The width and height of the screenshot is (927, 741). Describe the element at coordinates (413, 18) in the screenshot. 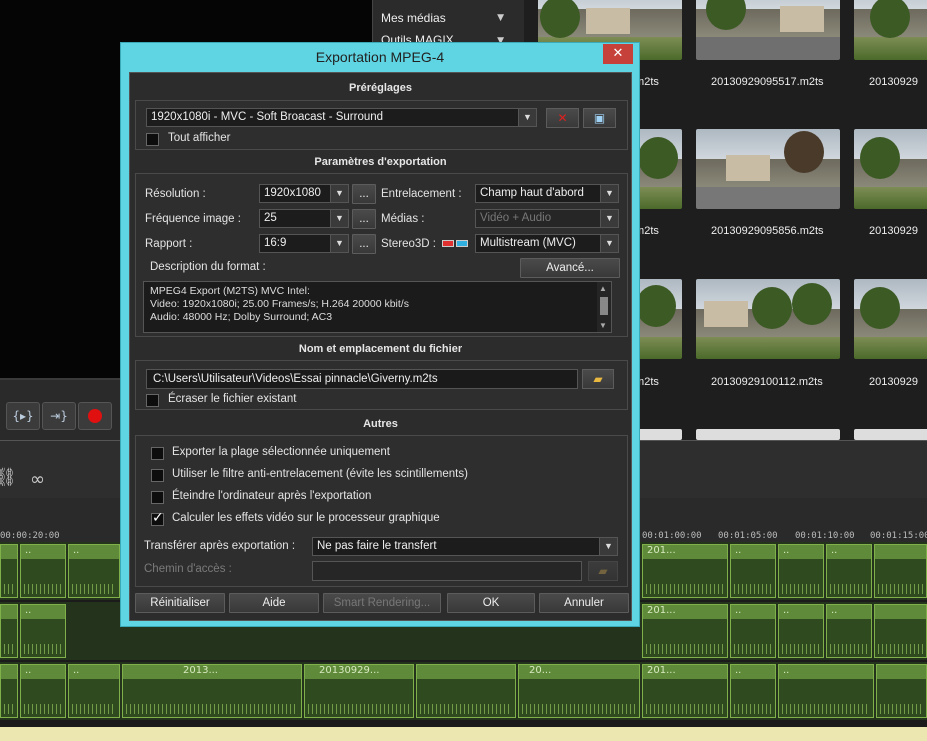

I see `side-item-my-media: Mes médias` at that location.